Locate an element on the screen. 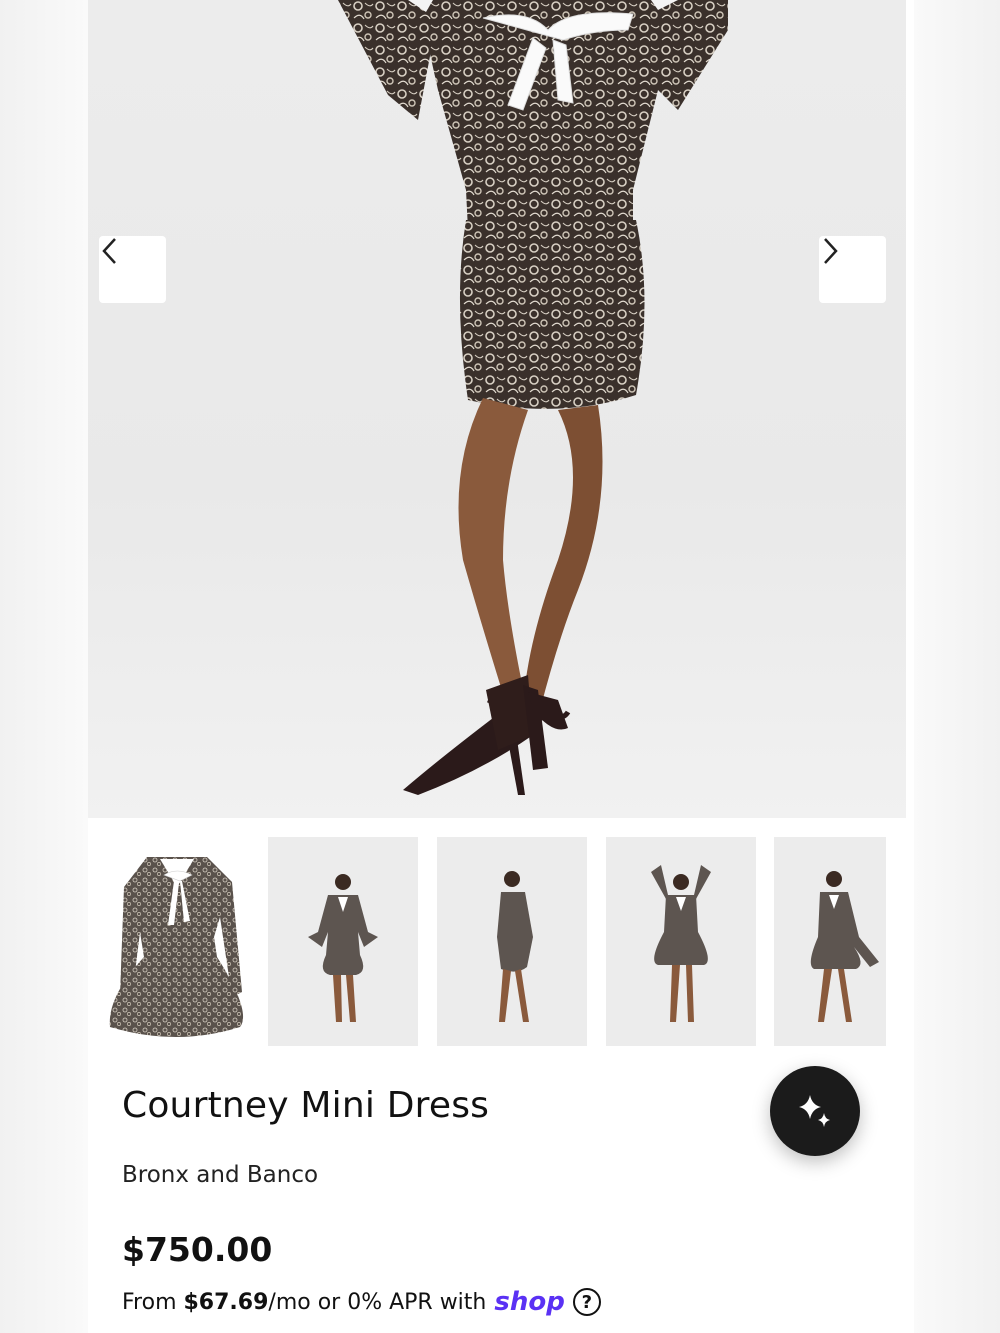  right-margin is located at coordinates (956, 666).